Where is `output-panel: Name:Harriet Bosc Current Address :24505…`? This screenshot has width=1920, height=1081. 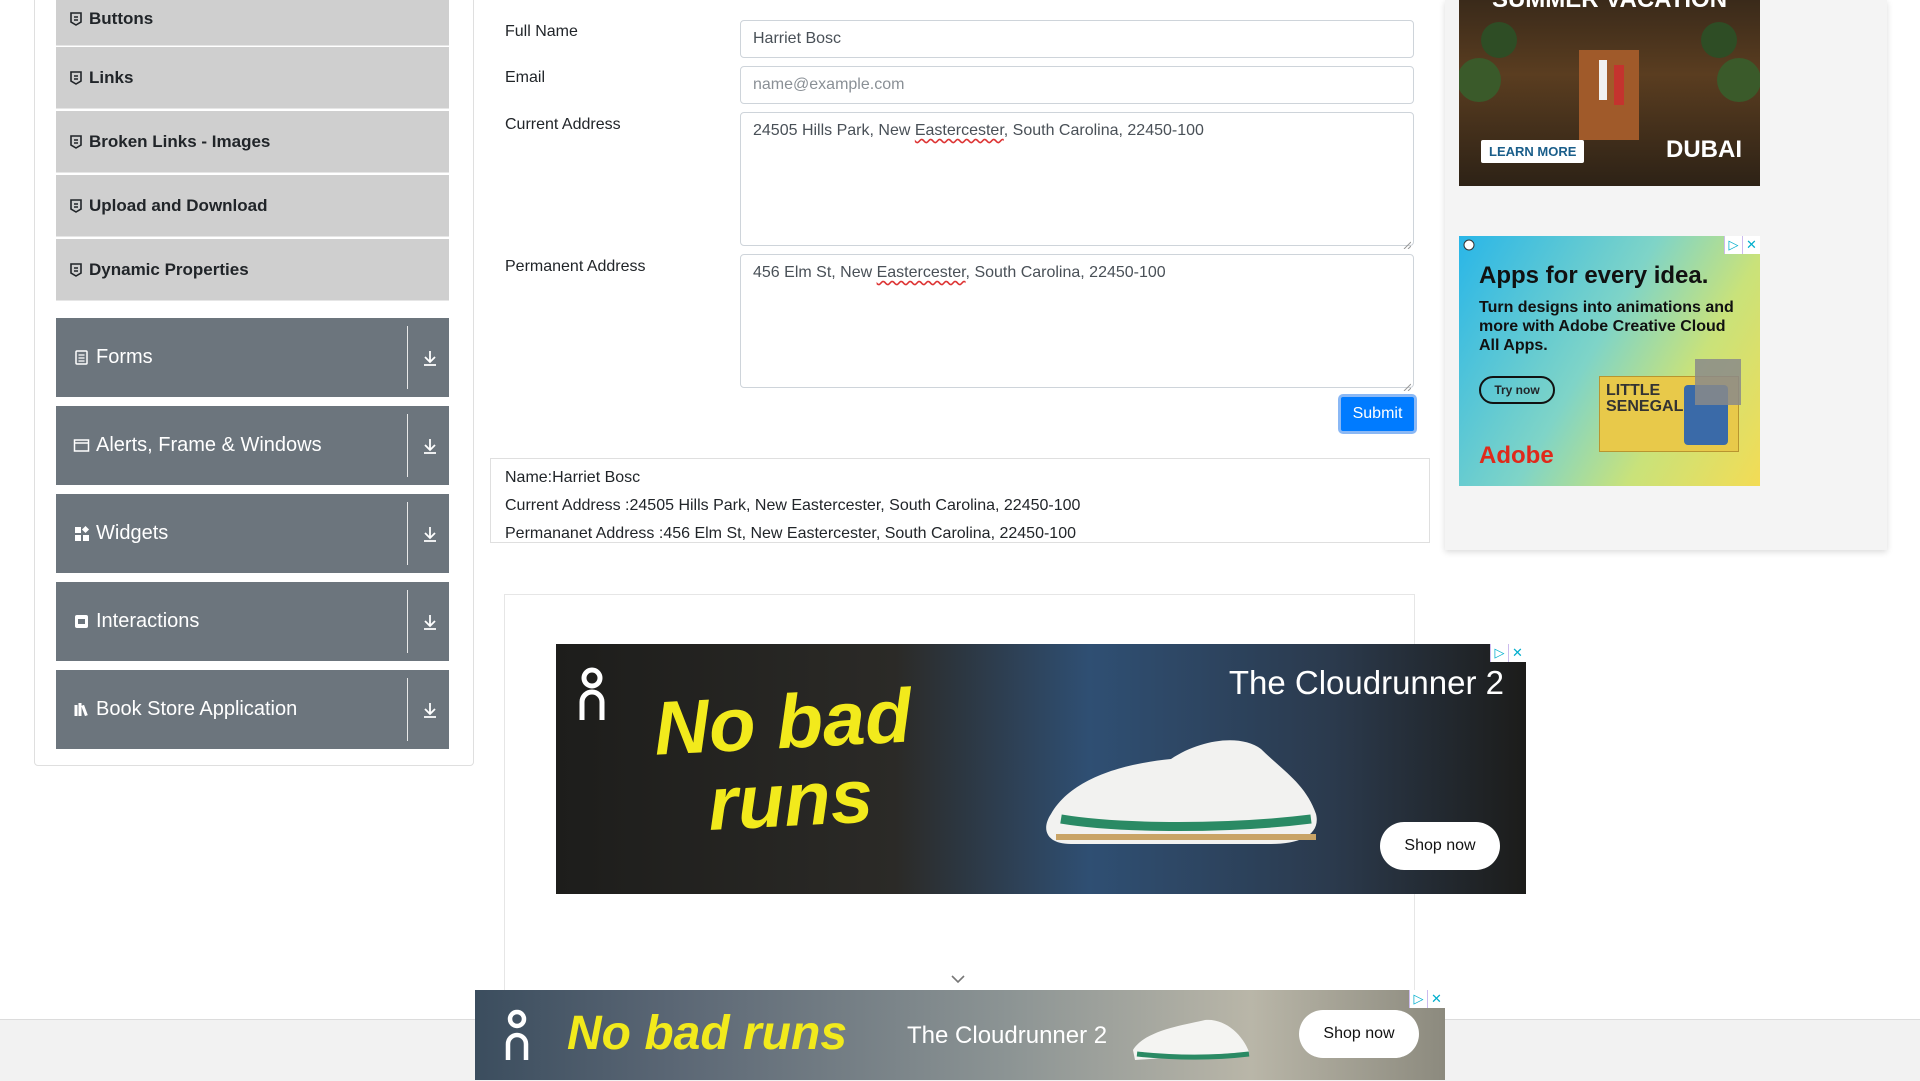 output-panel: Name:Harriet Bosc Current Address :24505… is located at coordinates (960, 500).